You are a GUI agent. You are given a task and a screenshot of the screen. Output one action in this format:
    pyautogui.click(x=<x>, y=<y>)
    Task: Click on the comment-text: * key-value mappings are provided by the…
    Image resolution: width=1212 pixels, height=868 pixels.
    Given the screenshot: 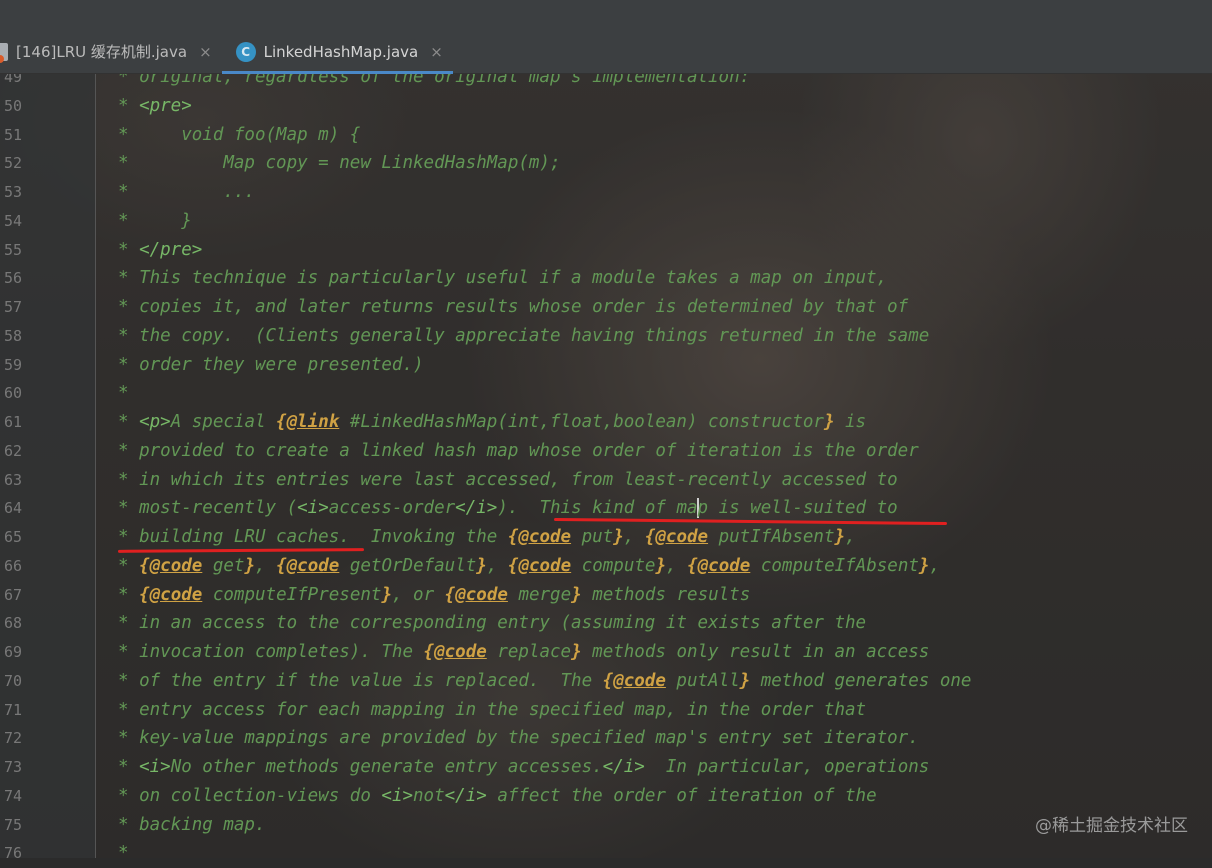 What is the action you would take?
    pyautogui.click(x=518, y=738)
    